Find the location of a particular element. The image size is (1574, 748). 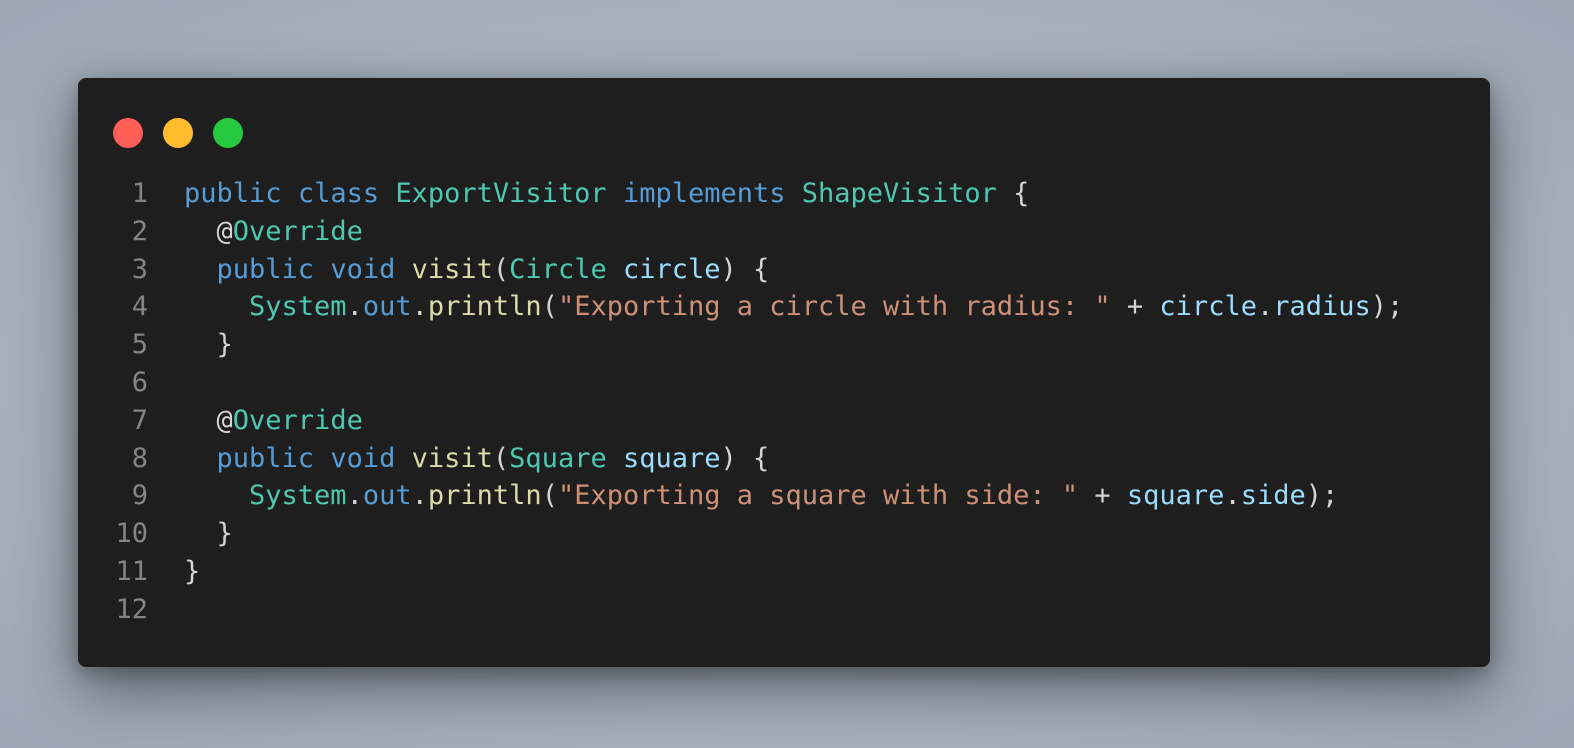

line-number: 11 is located at coordinates (131, 571).